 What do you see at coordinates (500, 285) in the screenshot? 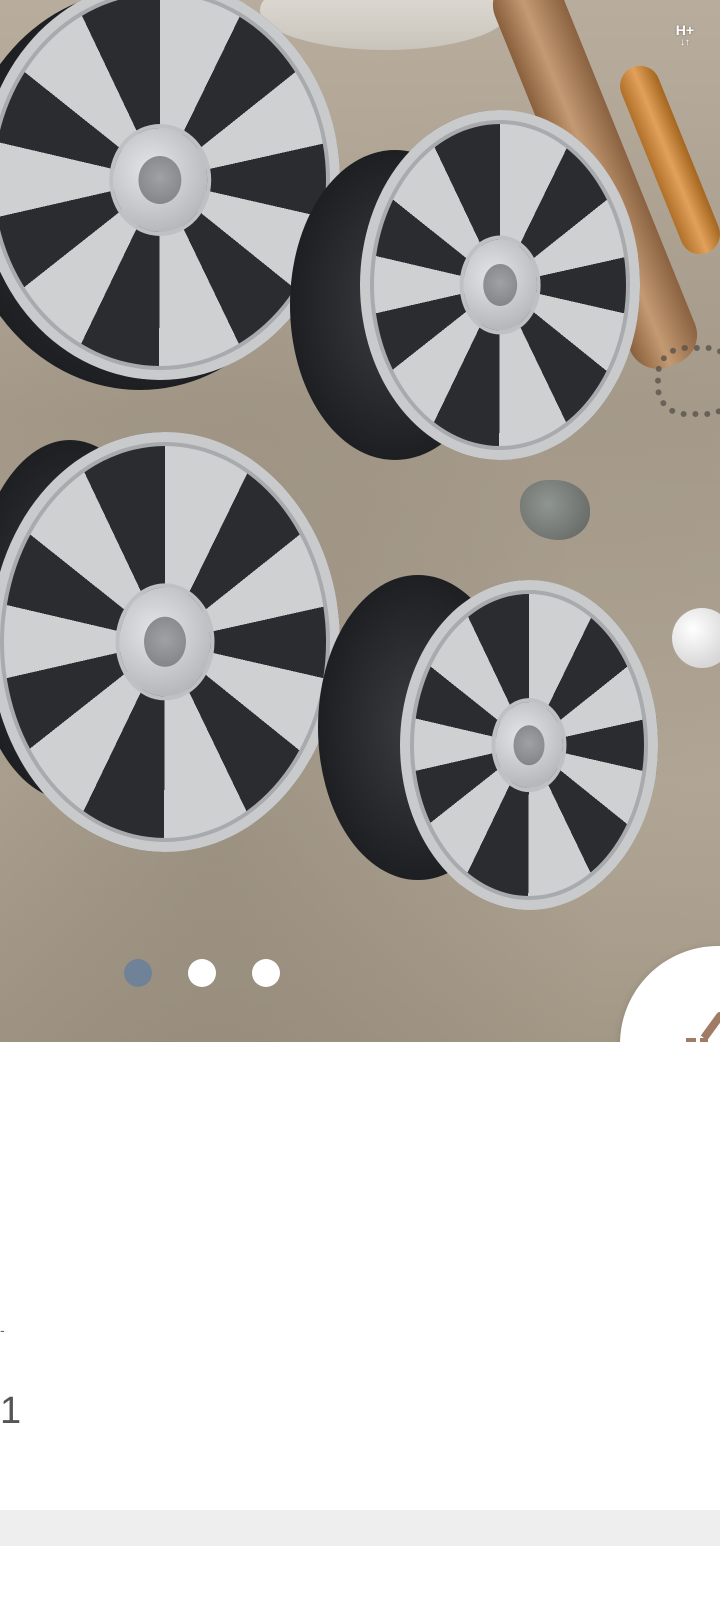
I see `wheel-2-hubcap` at bounding box center [500, 285].